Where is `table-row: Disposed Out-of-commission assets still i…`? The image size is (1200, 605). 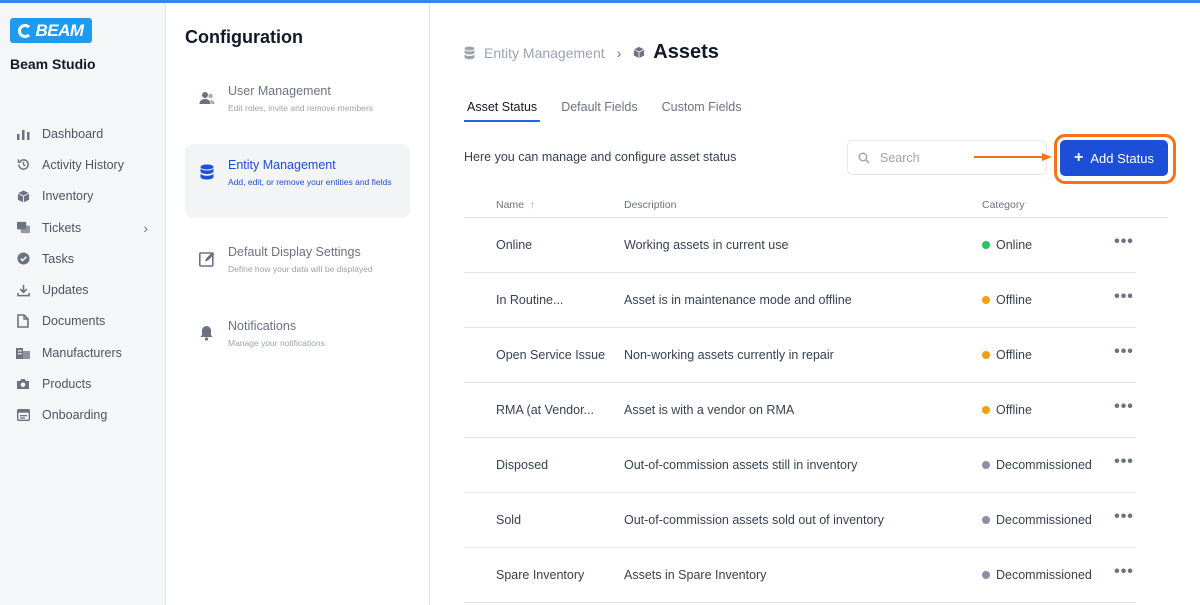 table-row: Disposed Out-of-commission assets still i… is located at coordinates (816, 465).